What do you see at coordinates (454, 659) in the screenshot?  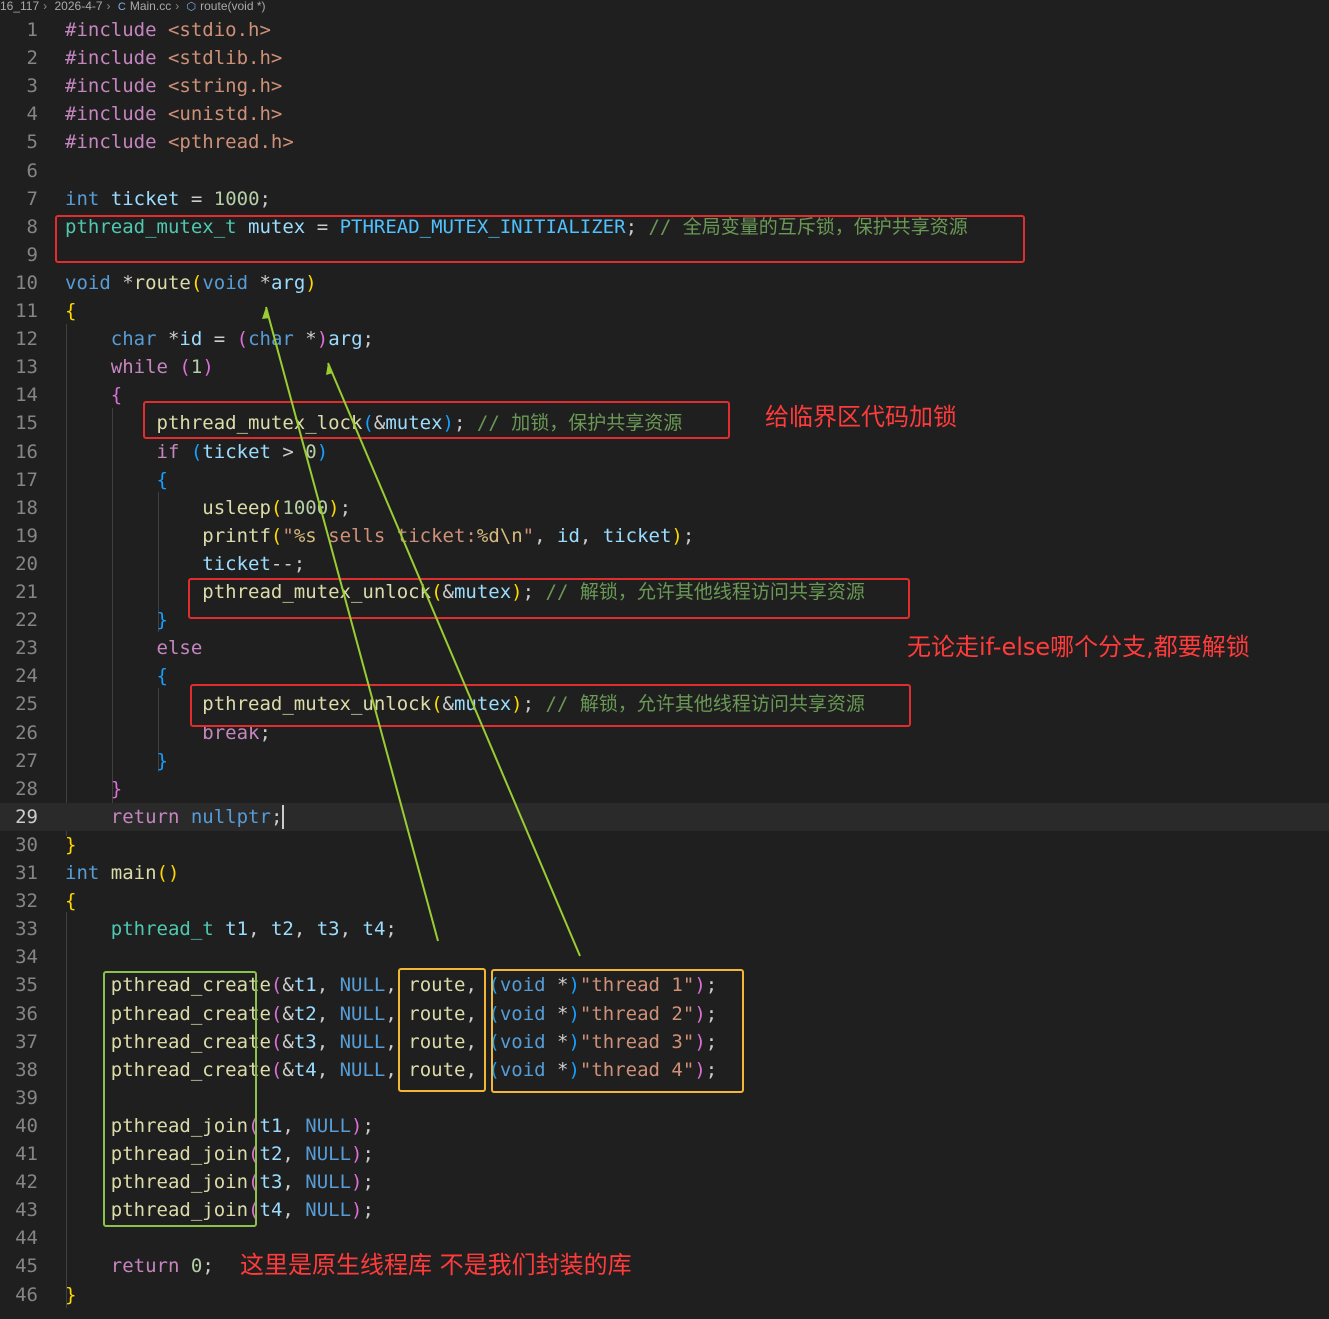 I see `arrow-line-arg` at bounding box center [454, 659].